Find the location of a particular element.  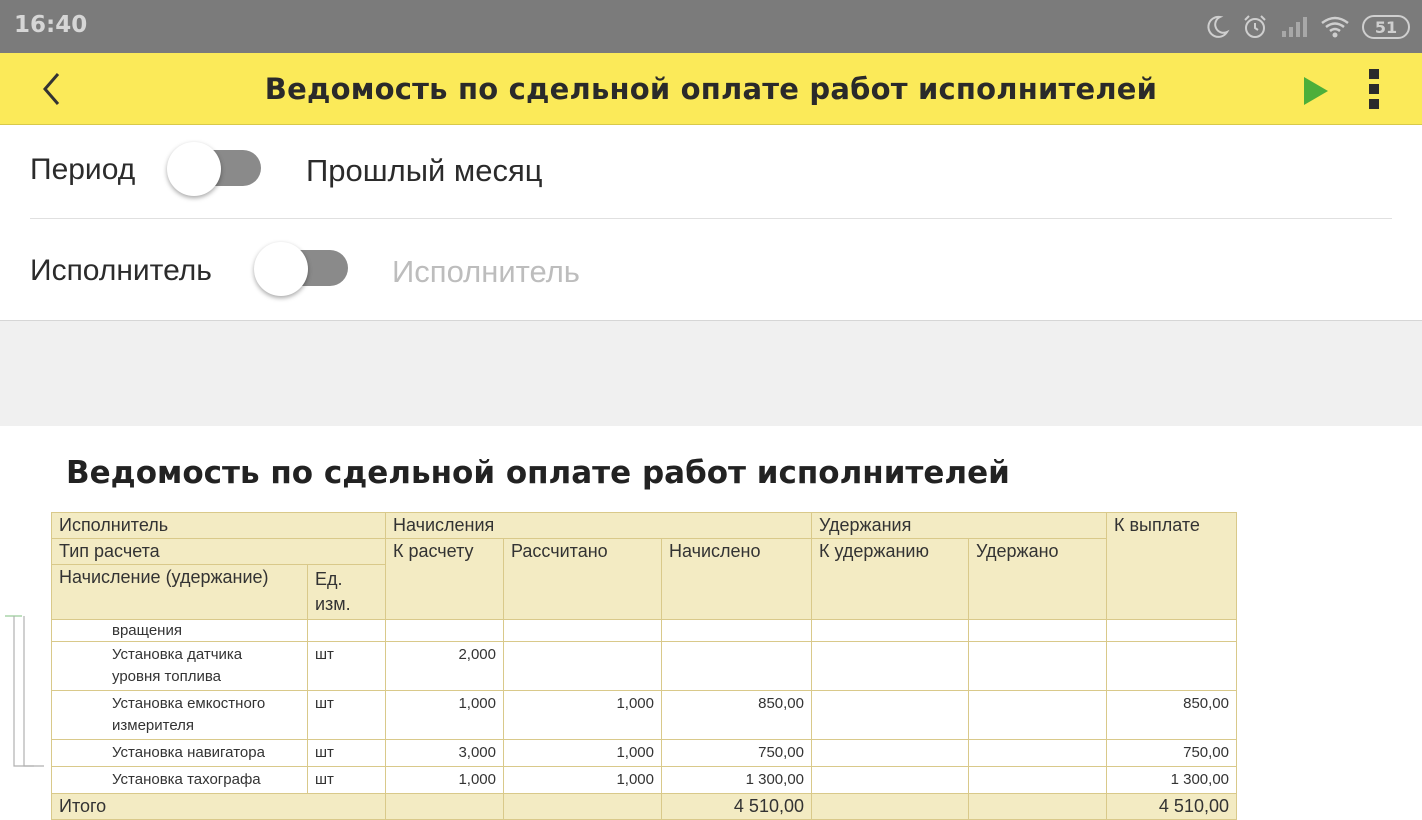

period-value: Прошлый месяц is located at coordinates (424, 171).